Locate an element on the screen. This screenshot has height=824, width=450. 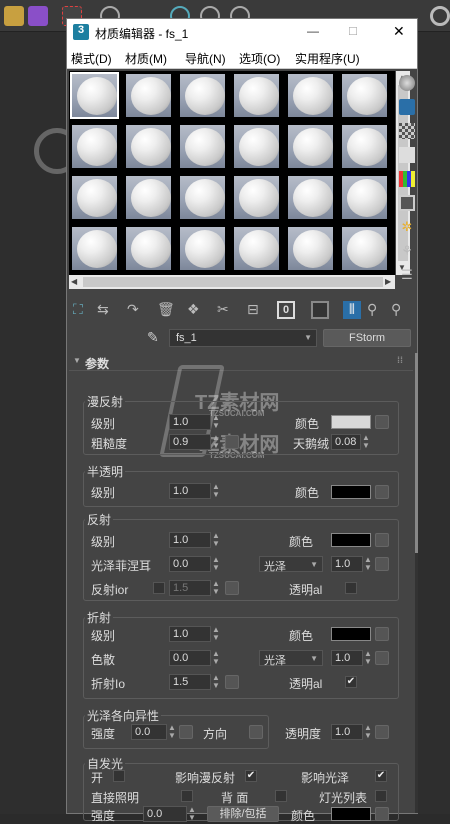
diffuse-level-spinner: 1.0 is located at coordinates (190, 422).